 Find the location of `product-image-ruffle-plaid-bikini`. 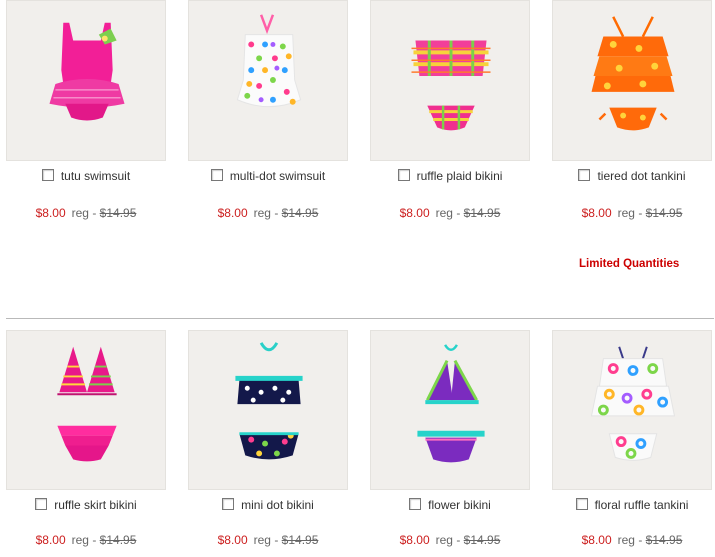

product-image-ruffle-plaid-bikini is located at coordinates (450, 80).